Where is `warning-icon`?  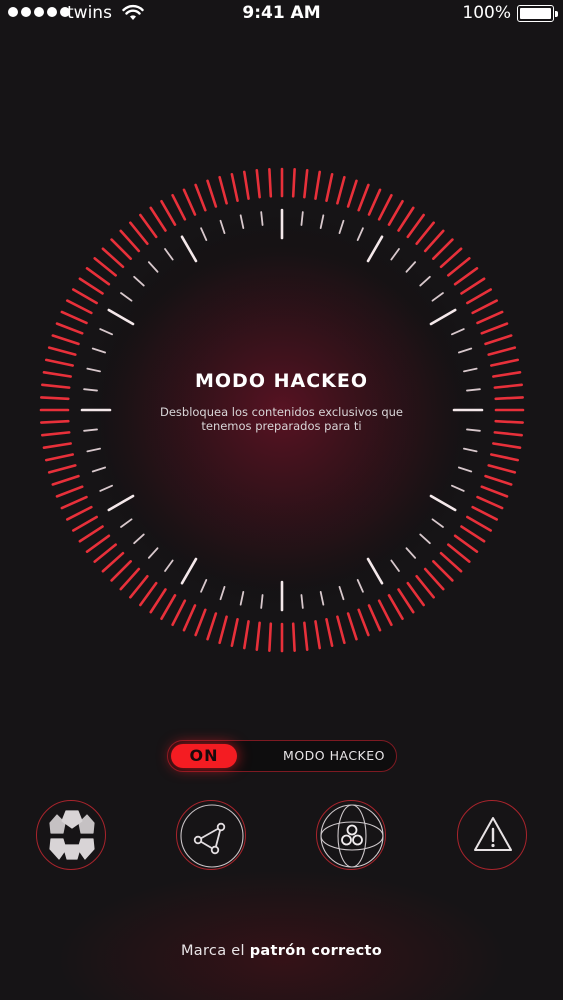
warning-icon is located at coordinates (493, 834).